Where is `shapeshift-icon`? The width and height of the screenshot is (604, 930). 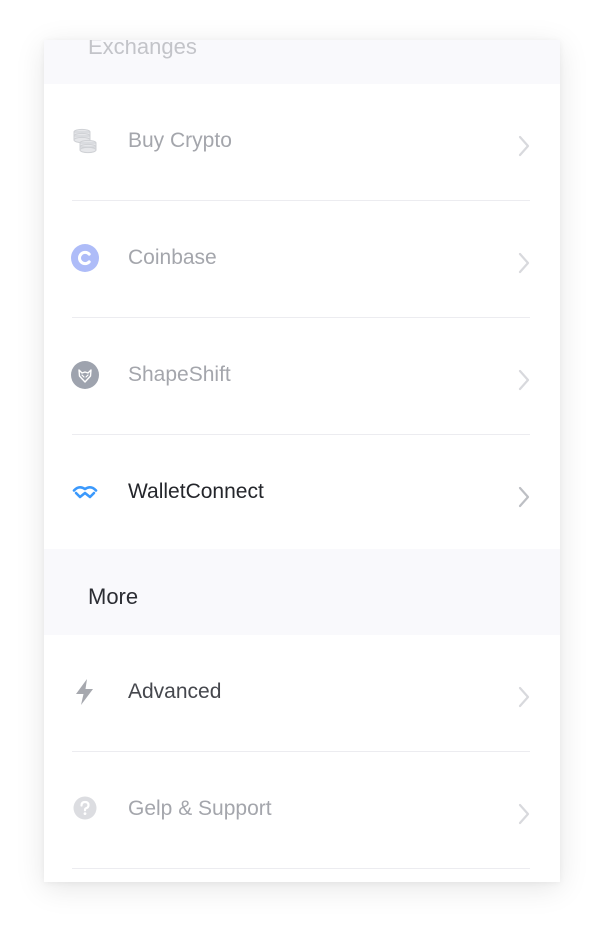 shapeshift-icon is located at coordinates (85, 375).